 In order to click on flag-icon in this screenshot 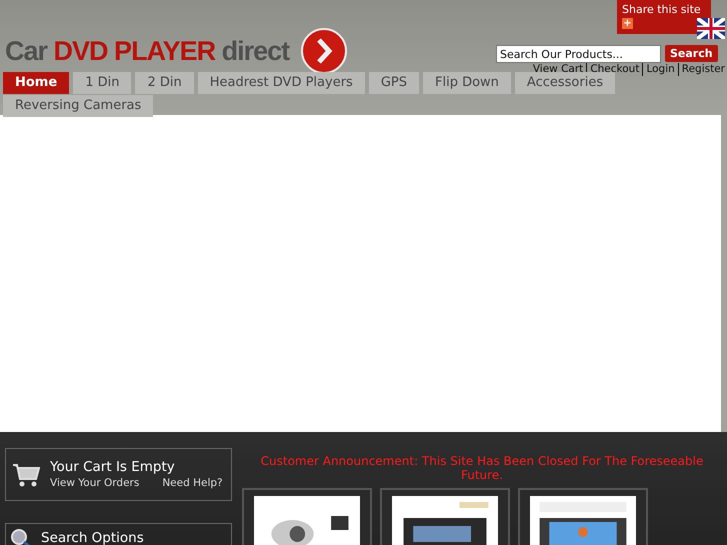, I will do `click(711, 28)`.